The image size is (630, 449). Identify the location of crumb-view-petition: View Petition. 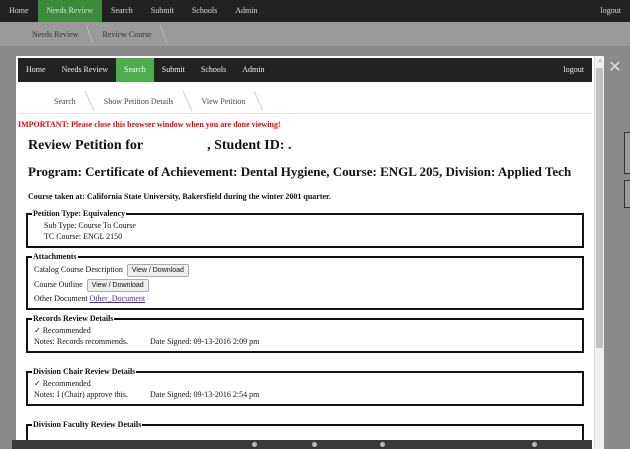
(224, 101).